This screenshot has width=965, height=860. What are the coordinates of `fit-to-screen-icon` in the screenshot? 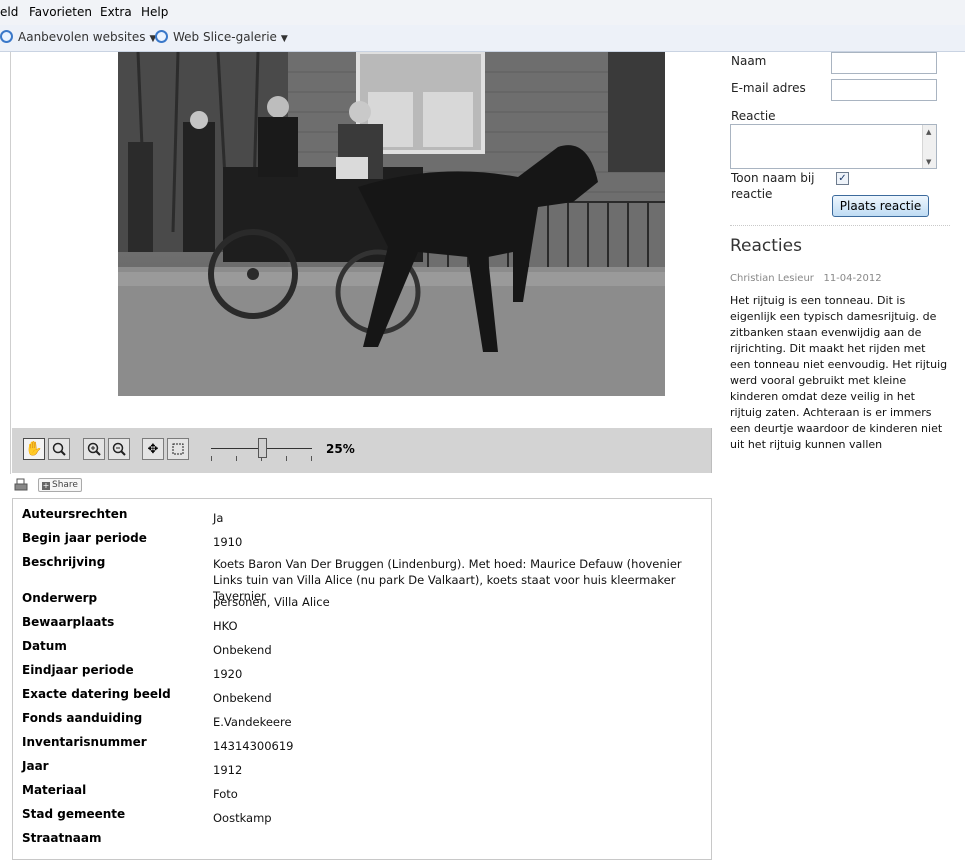 It's located at (178, 449).